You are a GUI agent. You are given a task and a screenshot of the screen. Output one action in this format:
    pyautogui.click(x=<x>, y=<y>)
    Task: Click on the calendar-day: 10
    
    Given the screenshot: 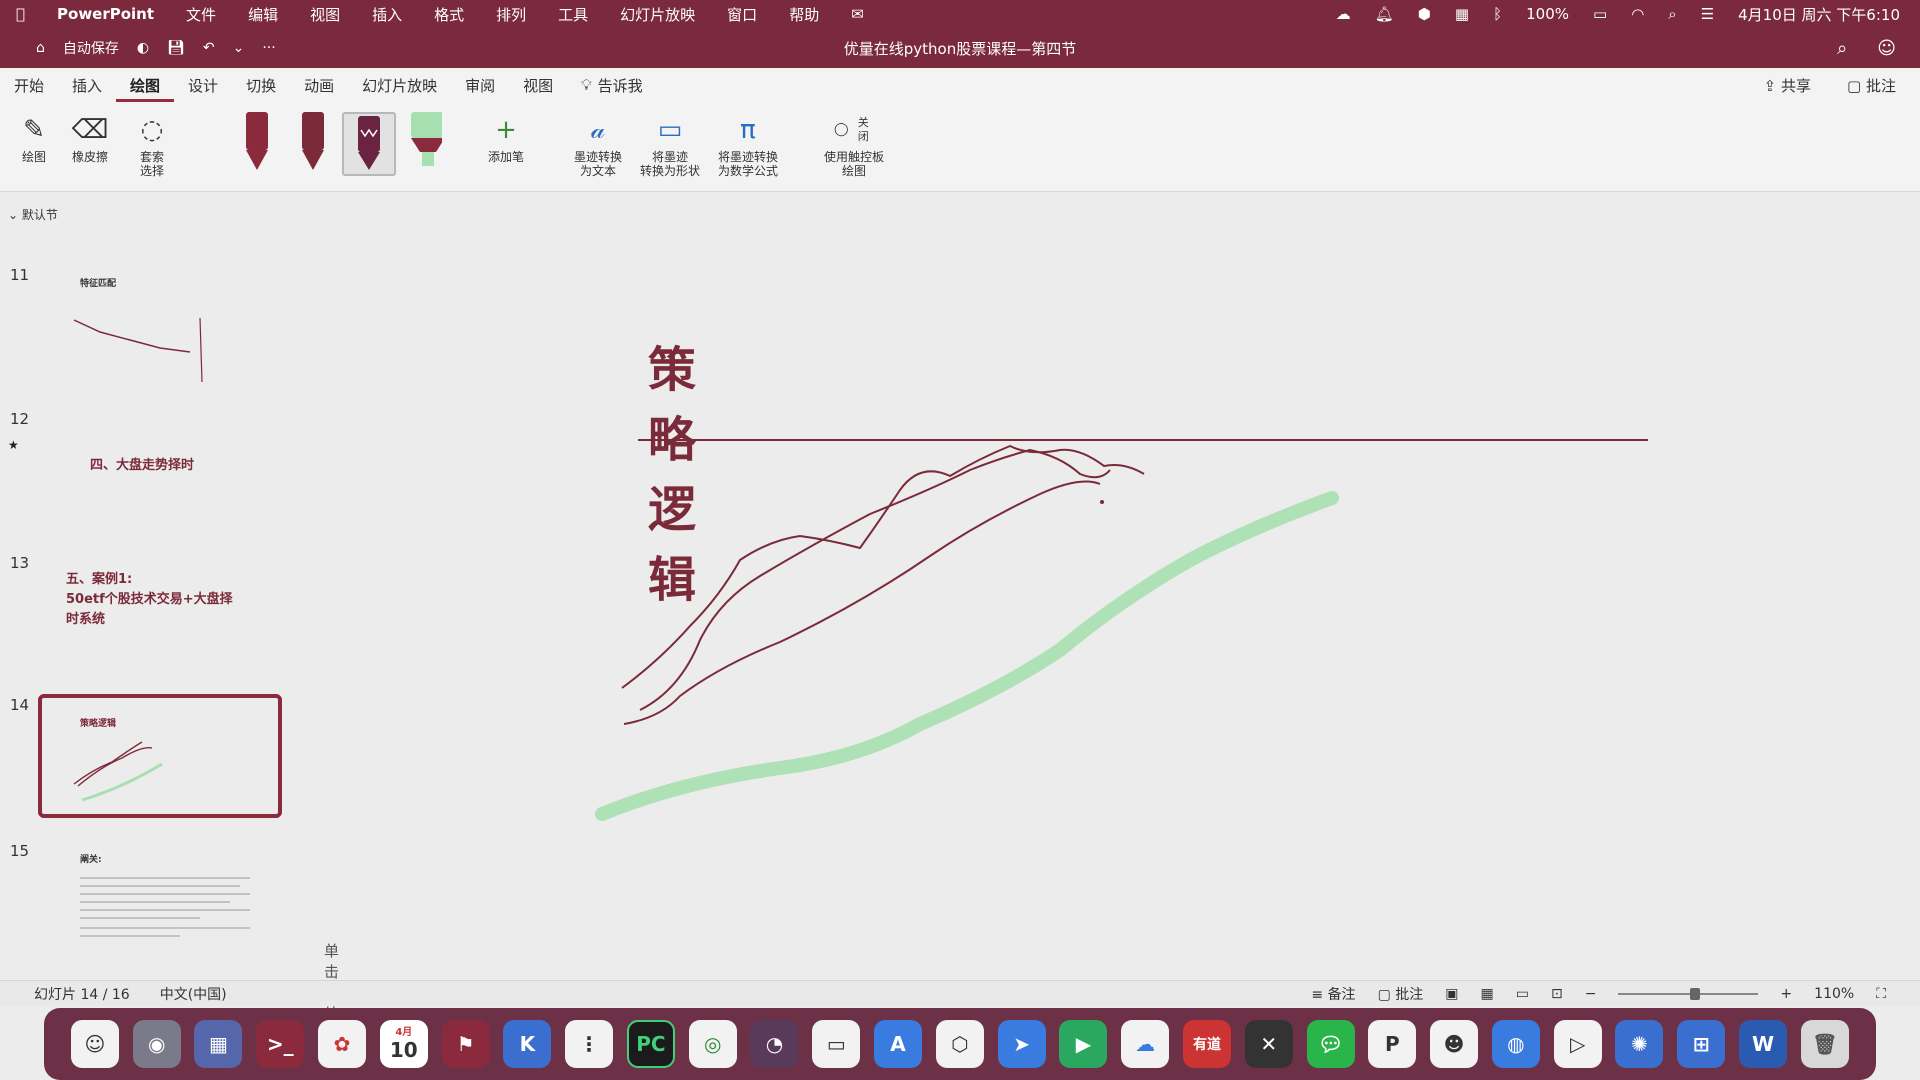 What is the action you would take?
    pyautogui.click(x=403, y=1050)
    